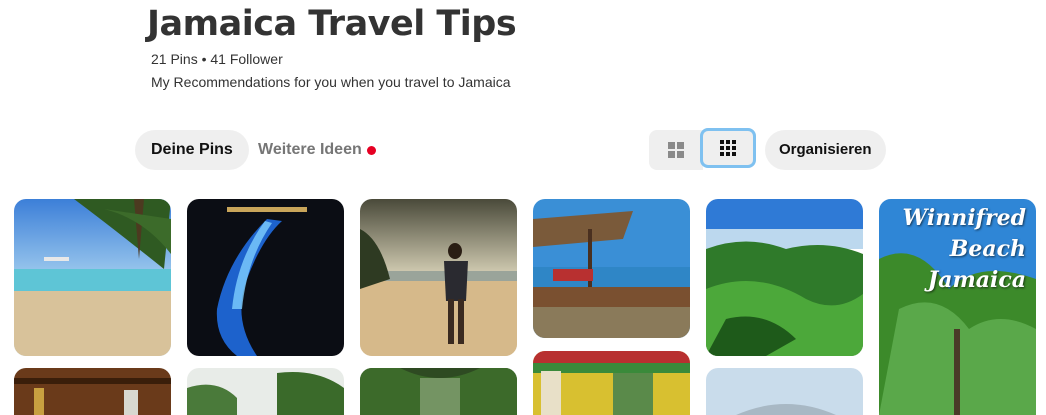  I want to click on pin-overlay-text: Winnifred, so click(964, 218).